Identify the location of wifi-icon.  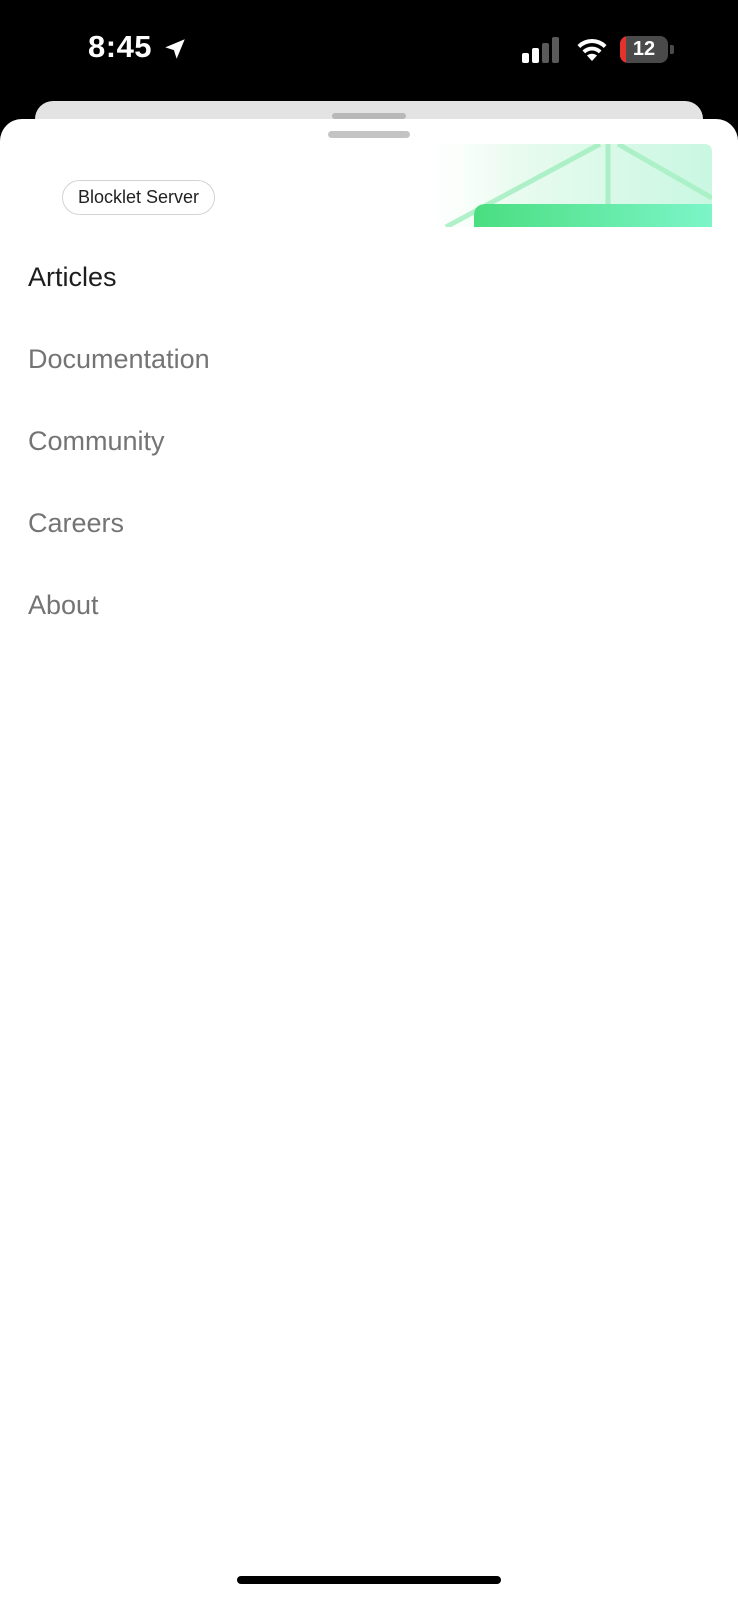
(592, 49).